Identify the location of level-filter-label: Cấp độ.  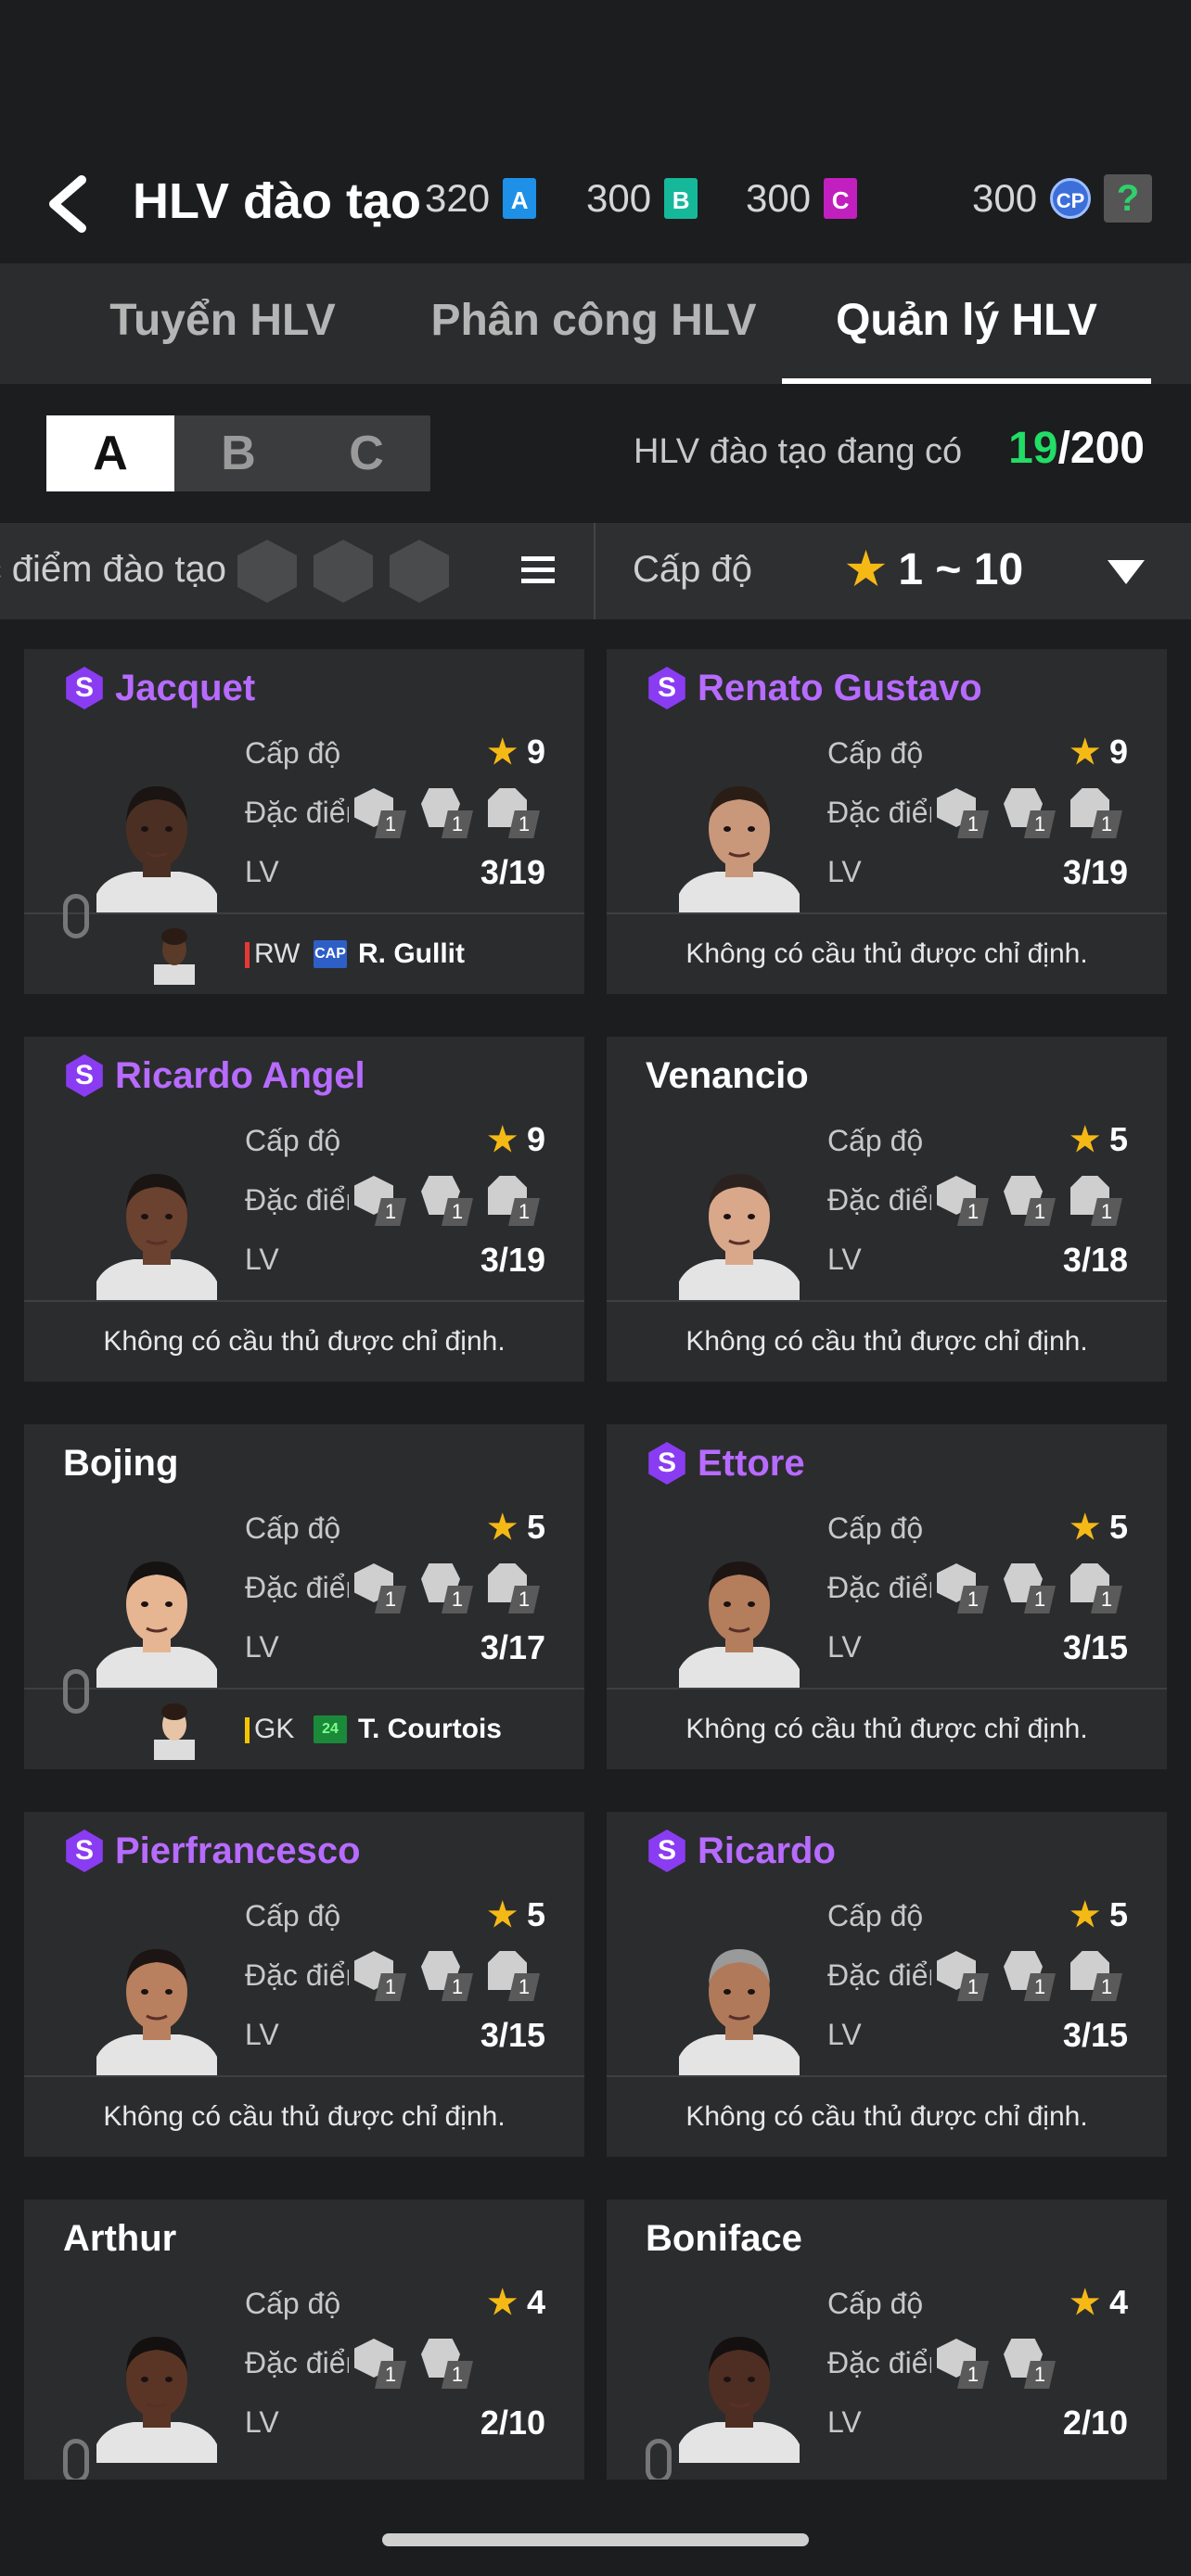
(692, 569).